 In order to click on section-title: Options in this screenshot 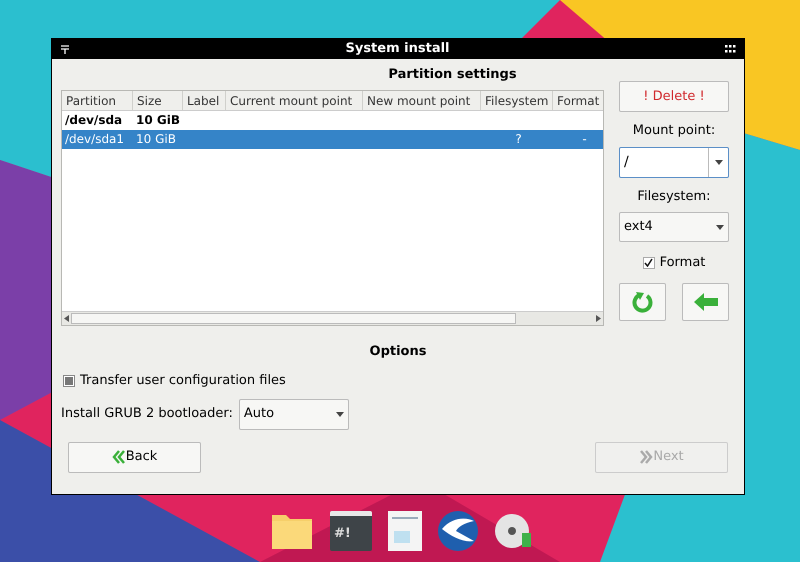, I will do `click(398, 351)`.